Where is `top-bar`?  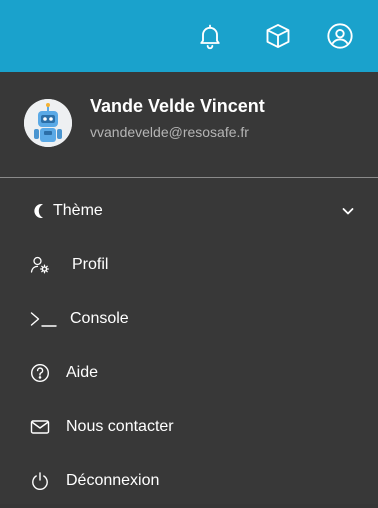
top-bar is located at coordinates (189, 36).